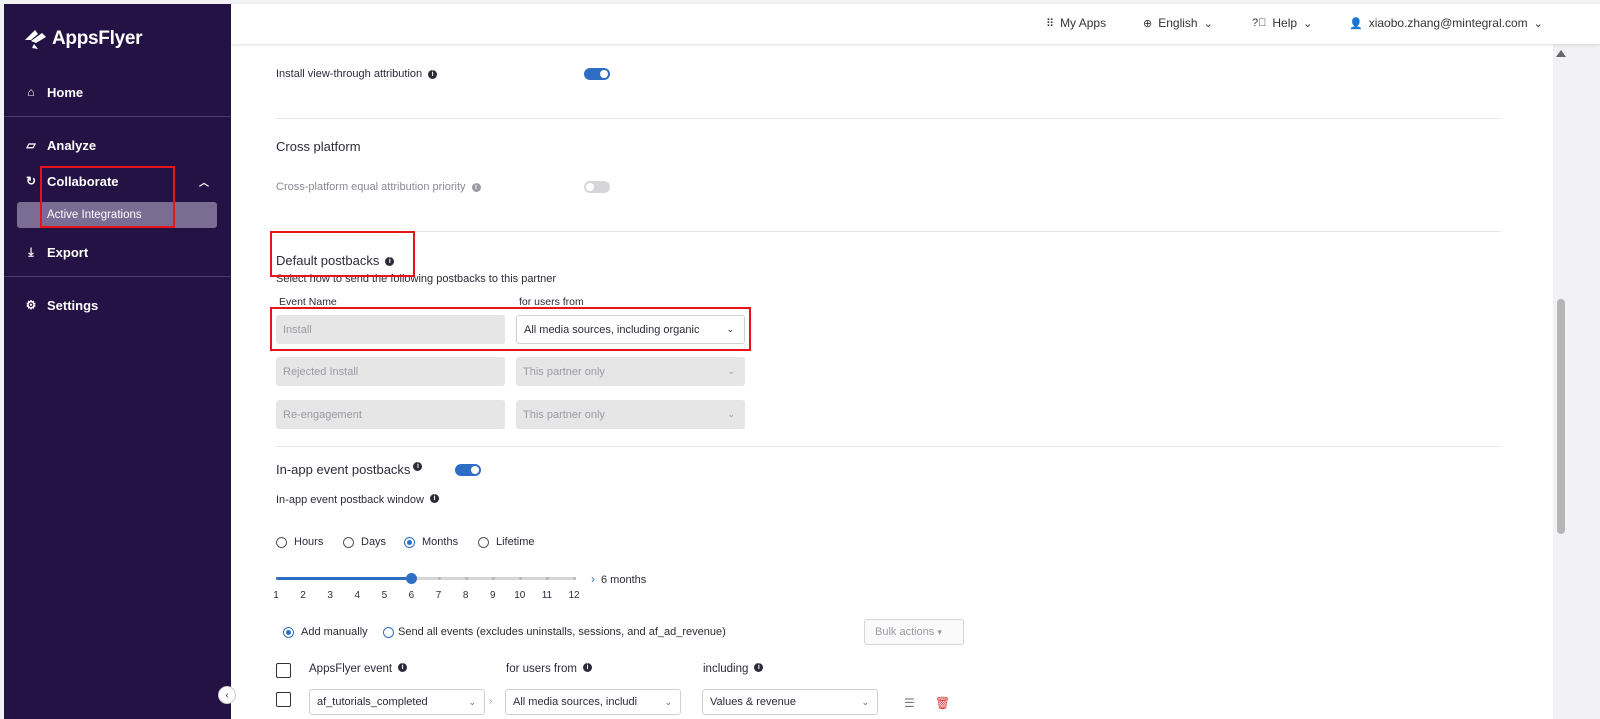 This screenshot has height=719, width=1600. I want to click on brand-name: AppsFlyer, so click(97, 38).